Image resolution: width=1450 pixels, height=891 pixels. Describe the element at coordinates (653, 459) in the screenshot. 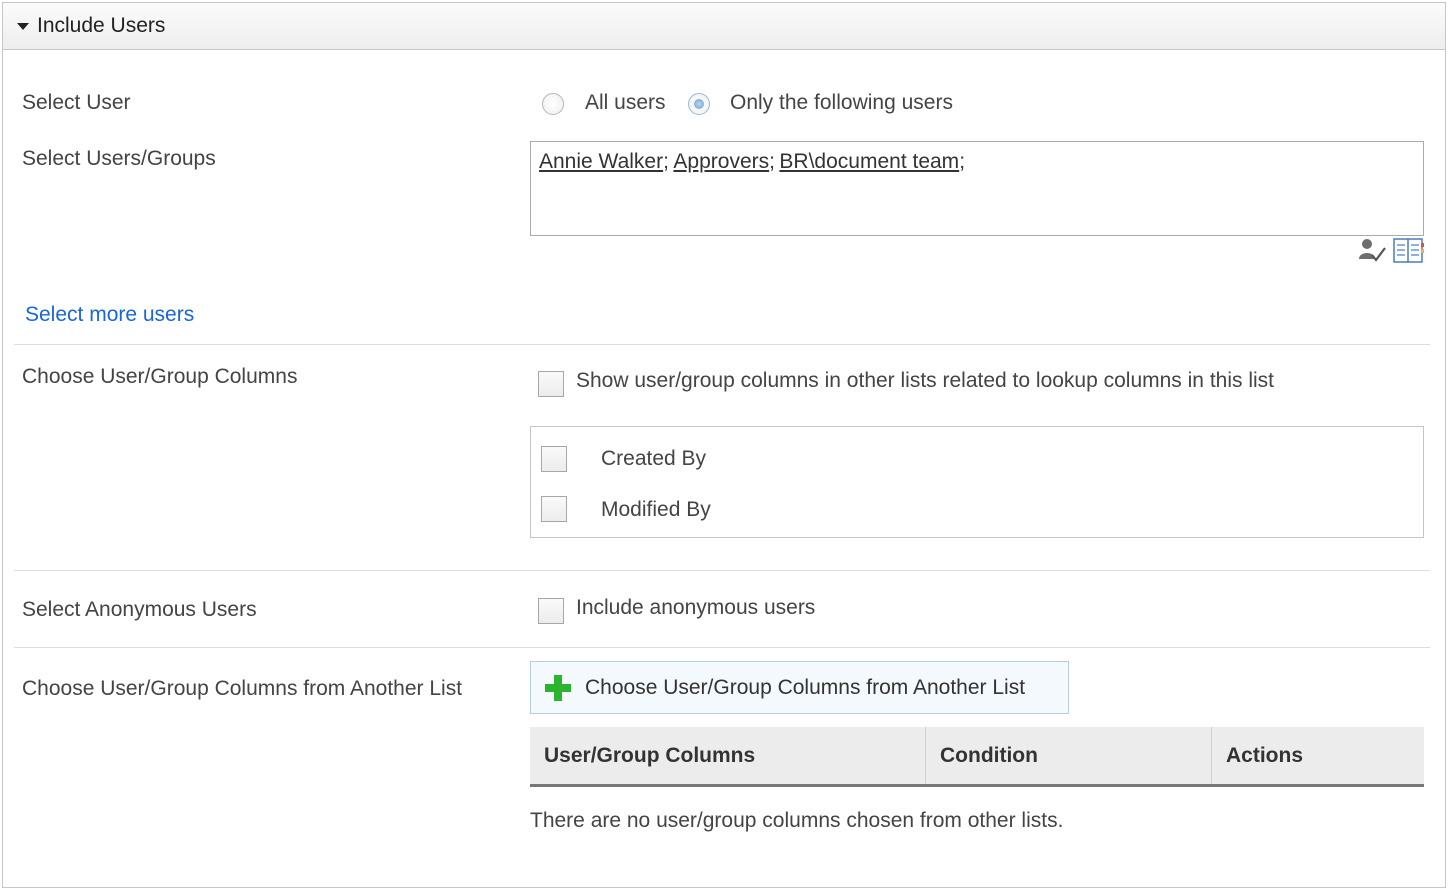

I see `created-by-label: Created By` at that location.